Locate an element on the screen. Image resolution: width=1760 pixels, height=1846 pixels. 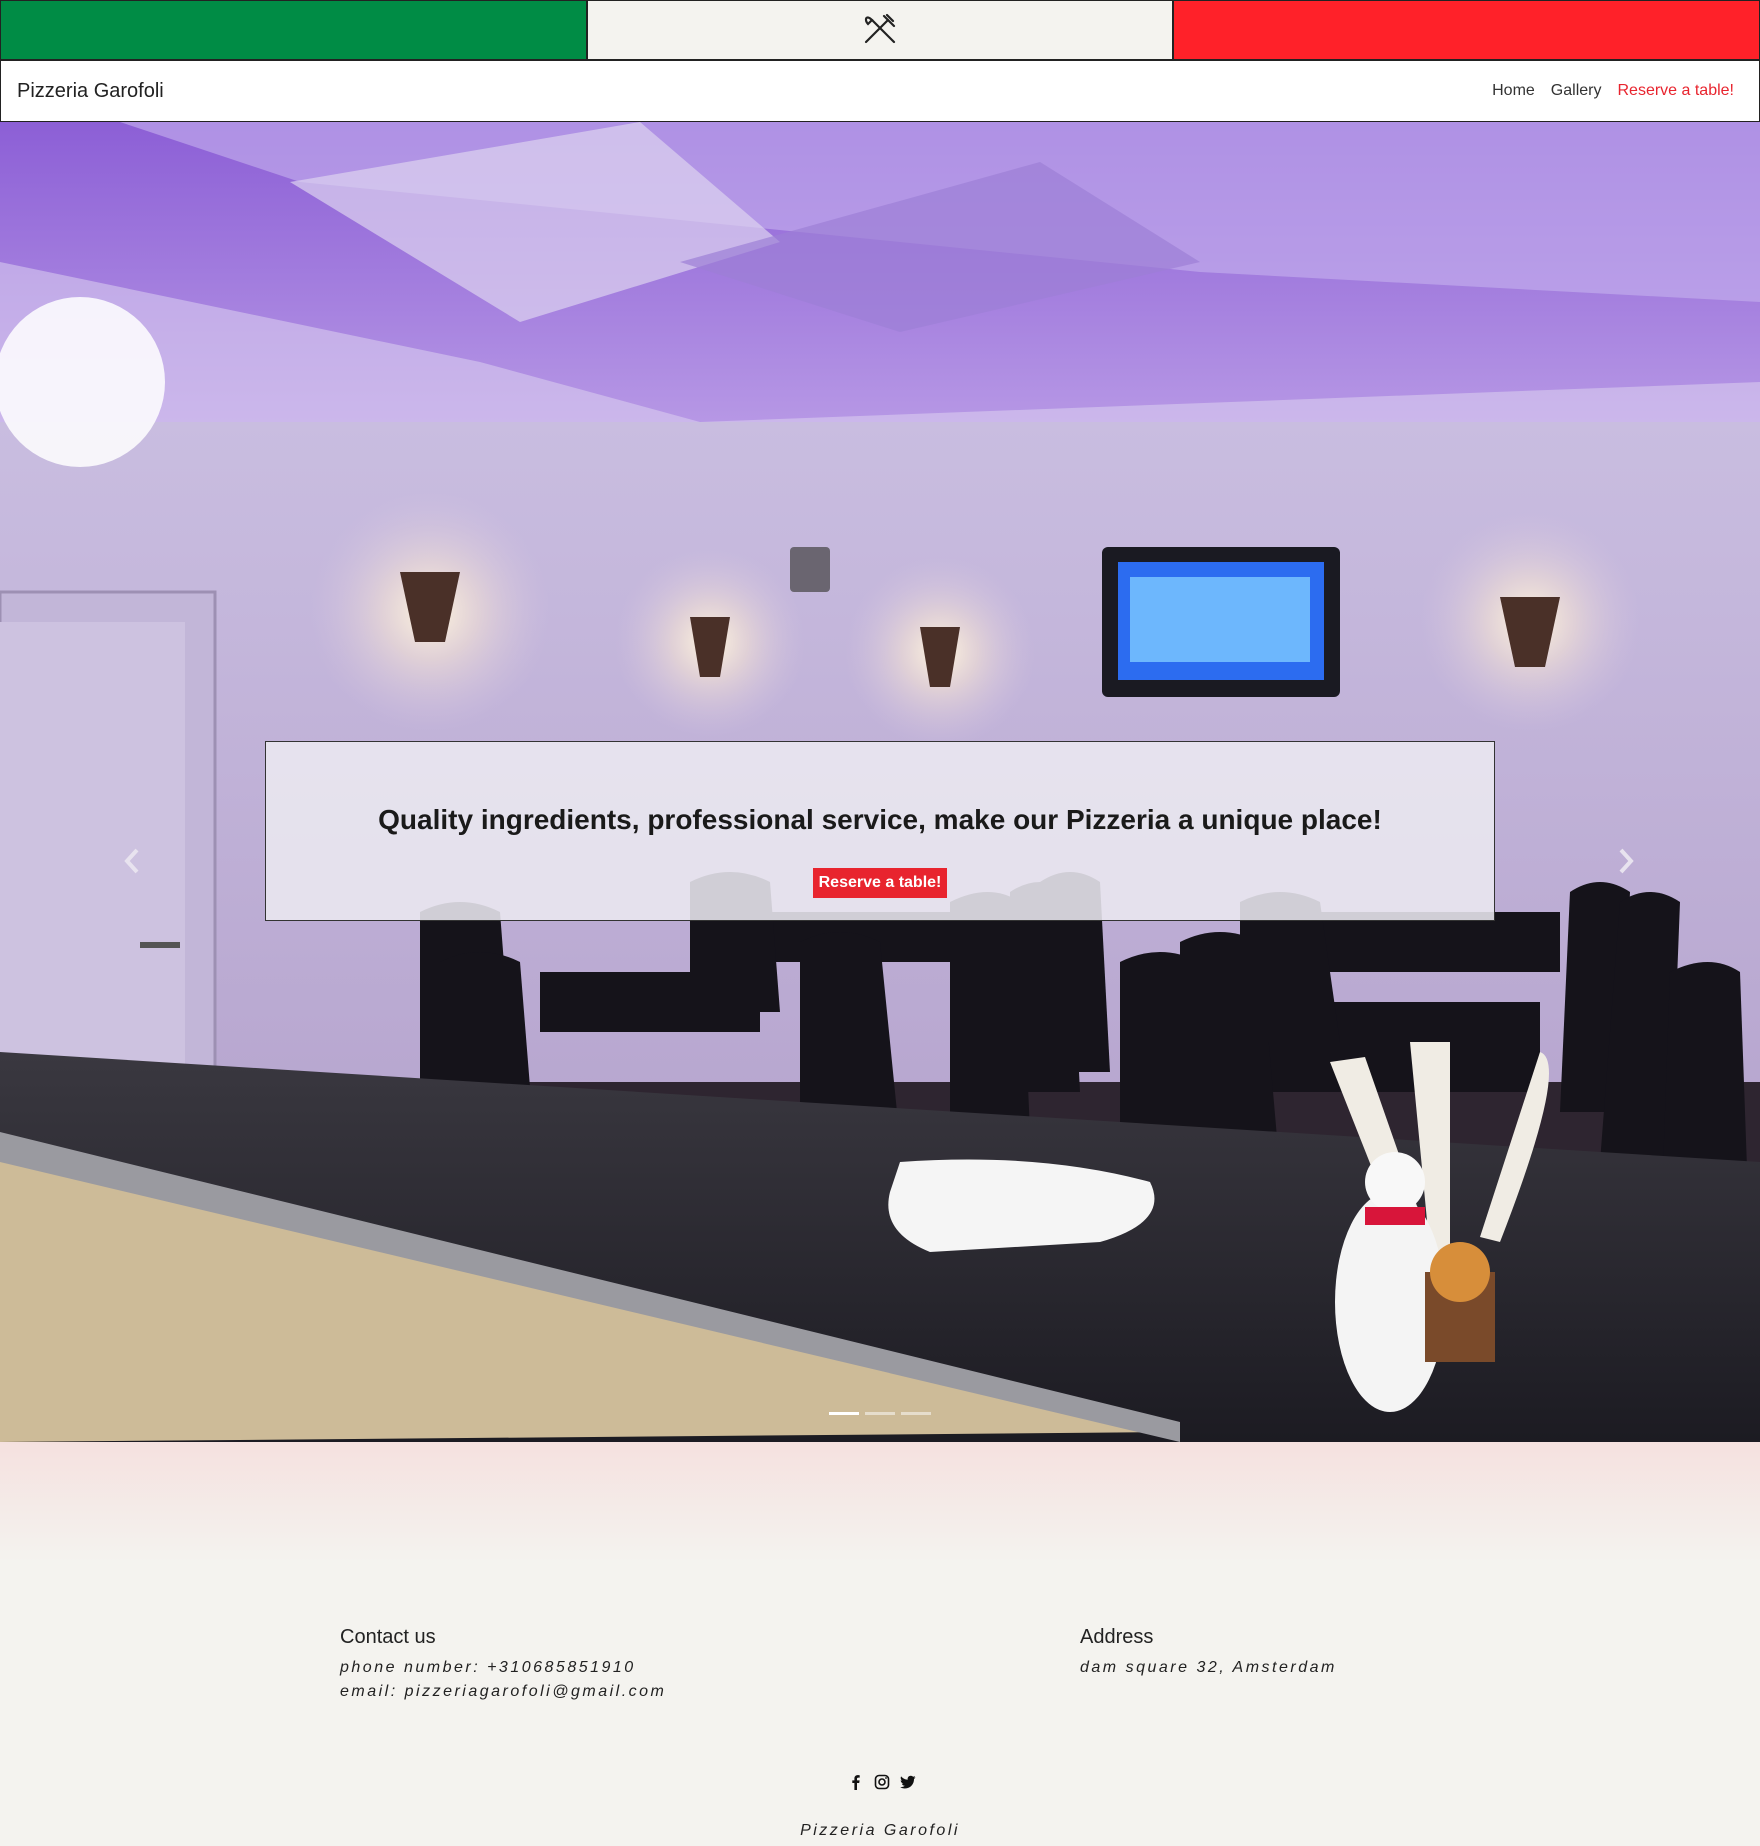
chevron-left-icon is located at coordinates (131, 861).